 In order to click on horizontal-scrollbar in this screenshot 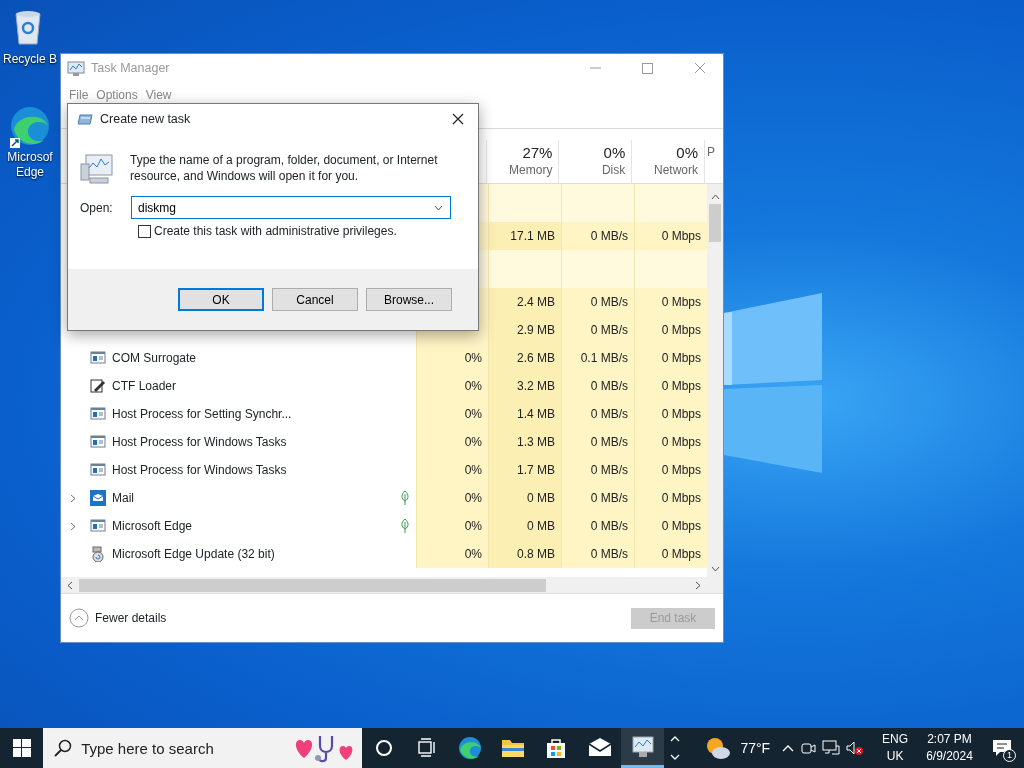, I will do `click(392, 585)`.